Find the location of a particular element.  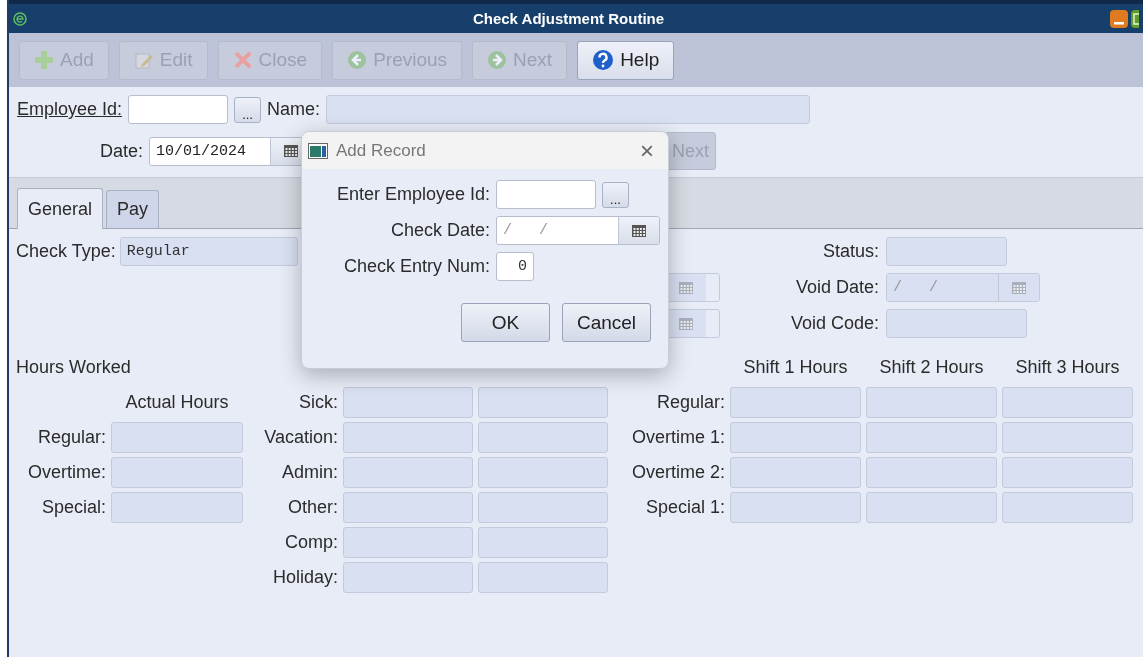

help-icon is located at coordinates (603, 60).